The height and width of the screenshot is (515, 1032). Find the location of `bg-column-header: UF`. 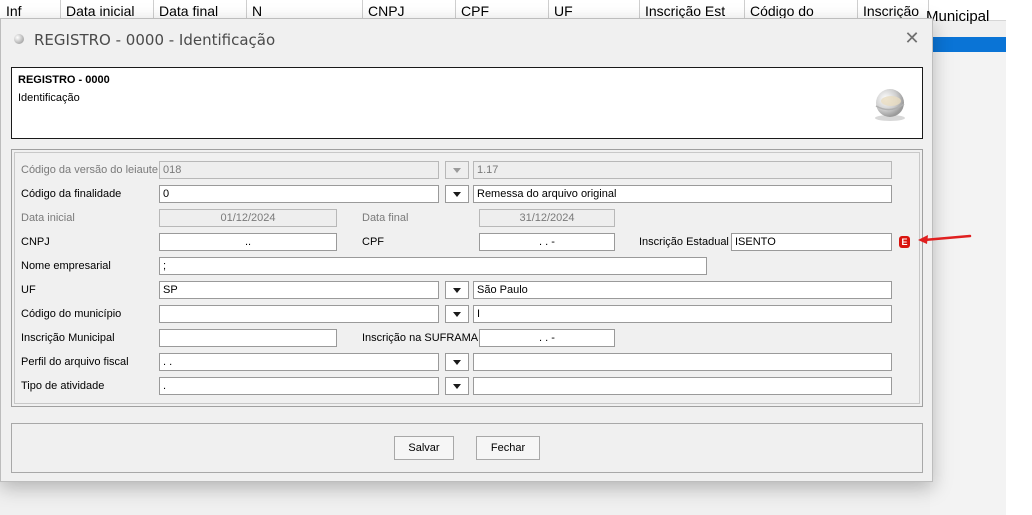

bg-column-header: UF is located at coordinates (594, 10).